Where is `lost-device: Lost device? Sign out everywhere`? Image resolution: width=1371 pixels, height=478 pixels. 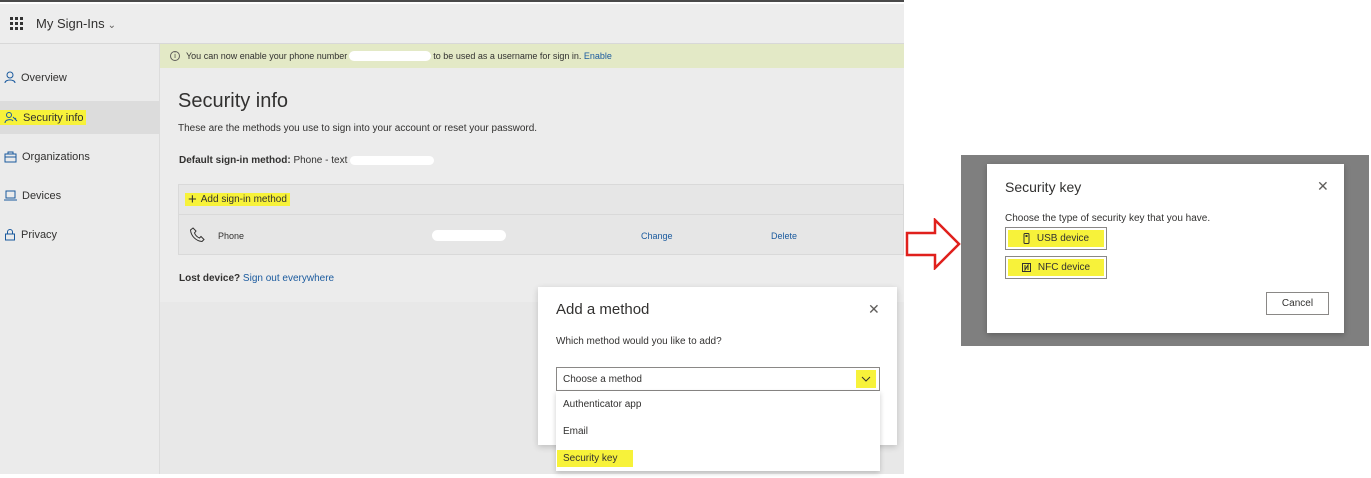
lost-device: Lost device? Sign out everywhere is located at coordinates (256, 278).